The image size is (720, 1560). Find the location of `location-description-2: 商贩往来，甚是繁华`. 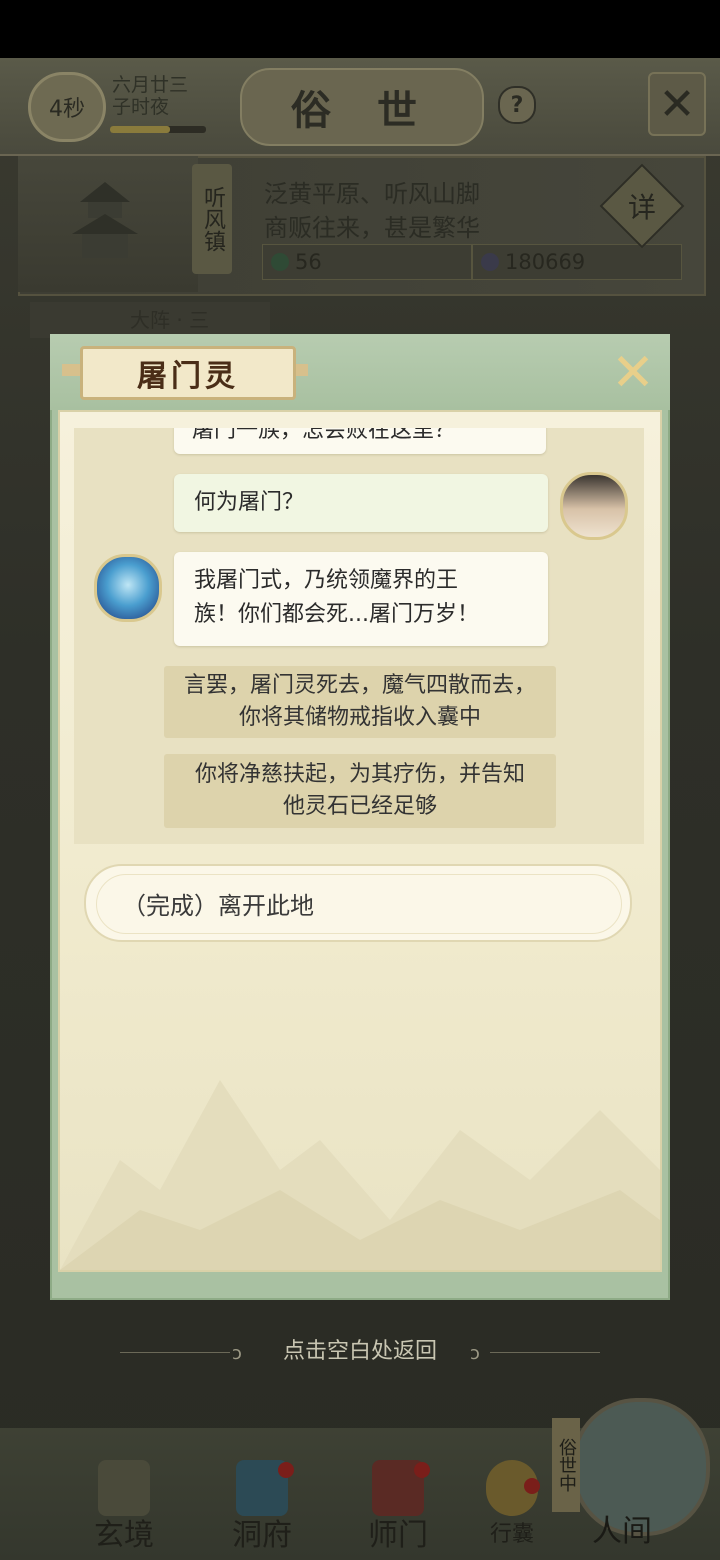

location-description-2: 商贩往来，甚是繁华 is located at coordinates (372, 228).